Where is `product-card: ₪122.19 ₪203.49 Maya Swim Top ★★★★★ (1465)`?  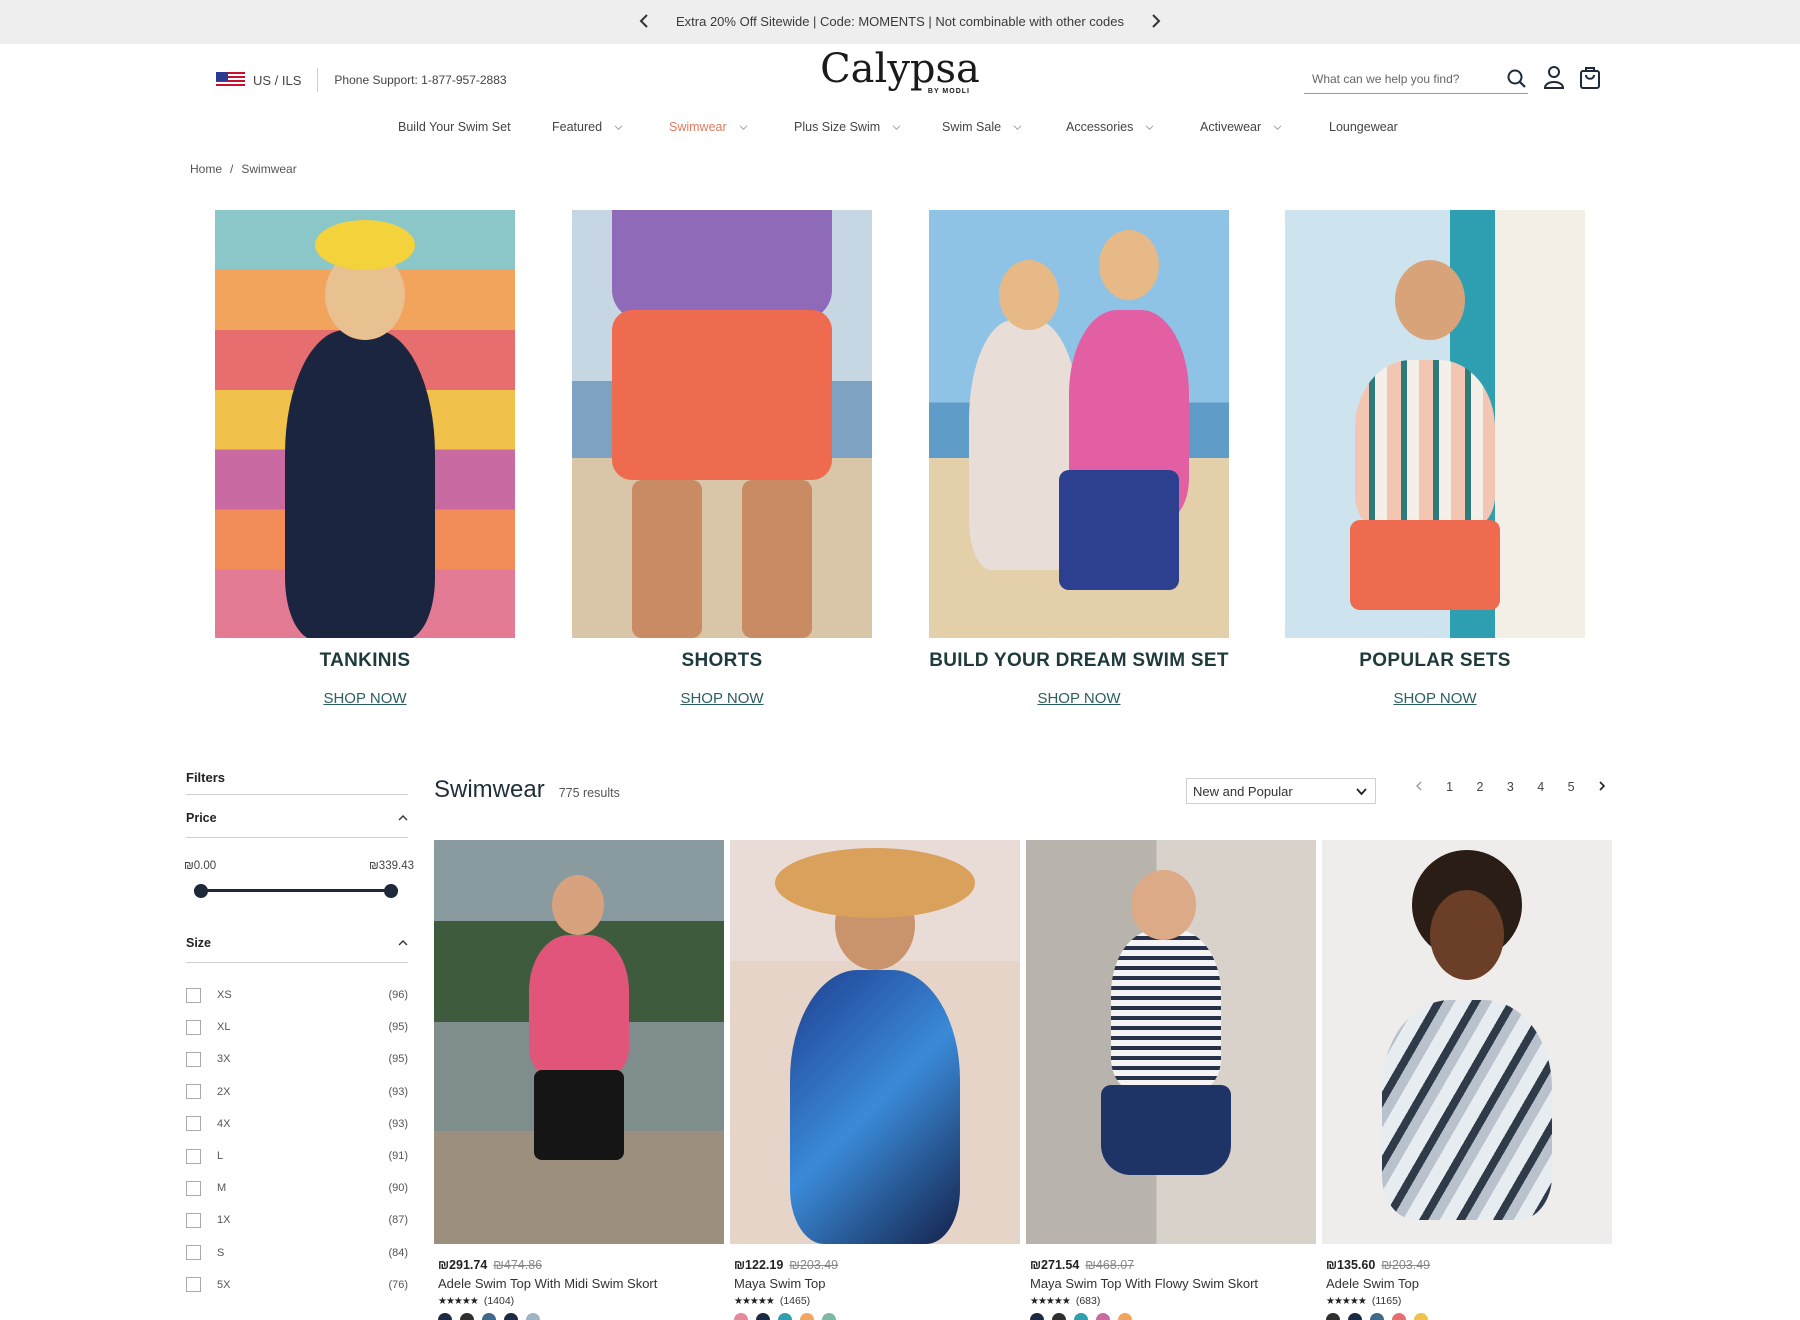 product-card: ₪122.19 ₪203.49 Maya Swim Top ★★★★★ (1465) is located at coordinates (875, 1080).